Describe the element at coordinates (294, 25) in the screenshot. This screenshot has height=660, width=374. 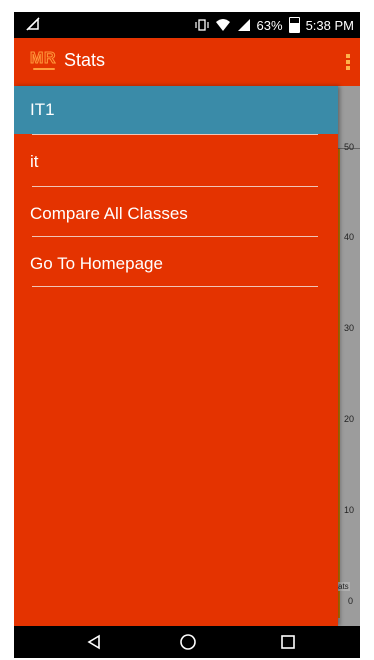
I see `battery-icon` at that location.